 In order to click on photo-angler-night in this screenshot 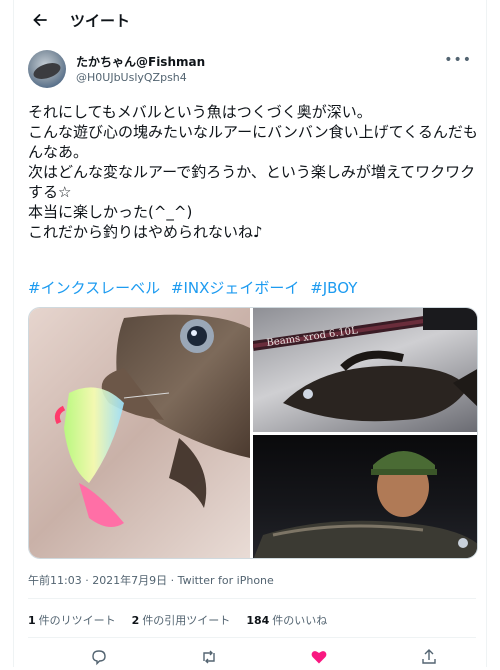, I will do `click(365, 496)`.